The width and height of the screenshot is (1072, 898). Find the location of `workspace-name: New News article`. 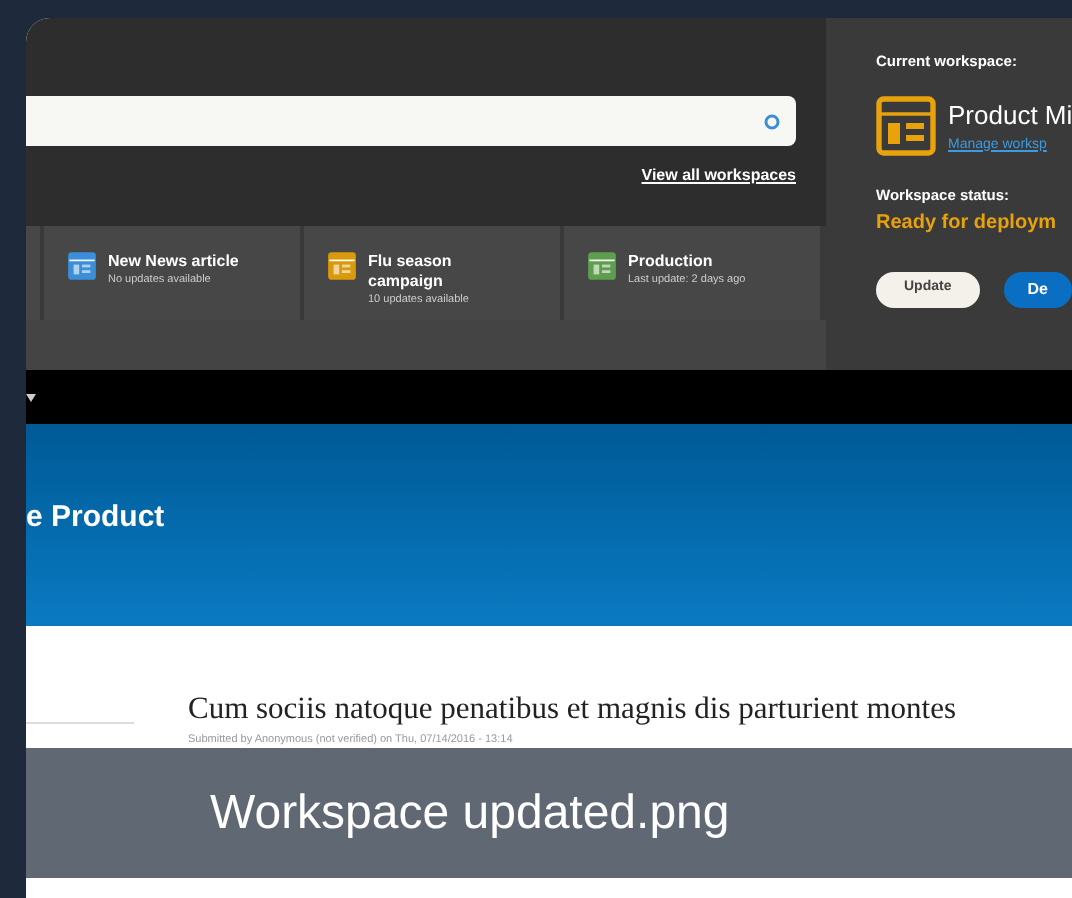

workspace-name: New News article is located at coordinates (173, 262).